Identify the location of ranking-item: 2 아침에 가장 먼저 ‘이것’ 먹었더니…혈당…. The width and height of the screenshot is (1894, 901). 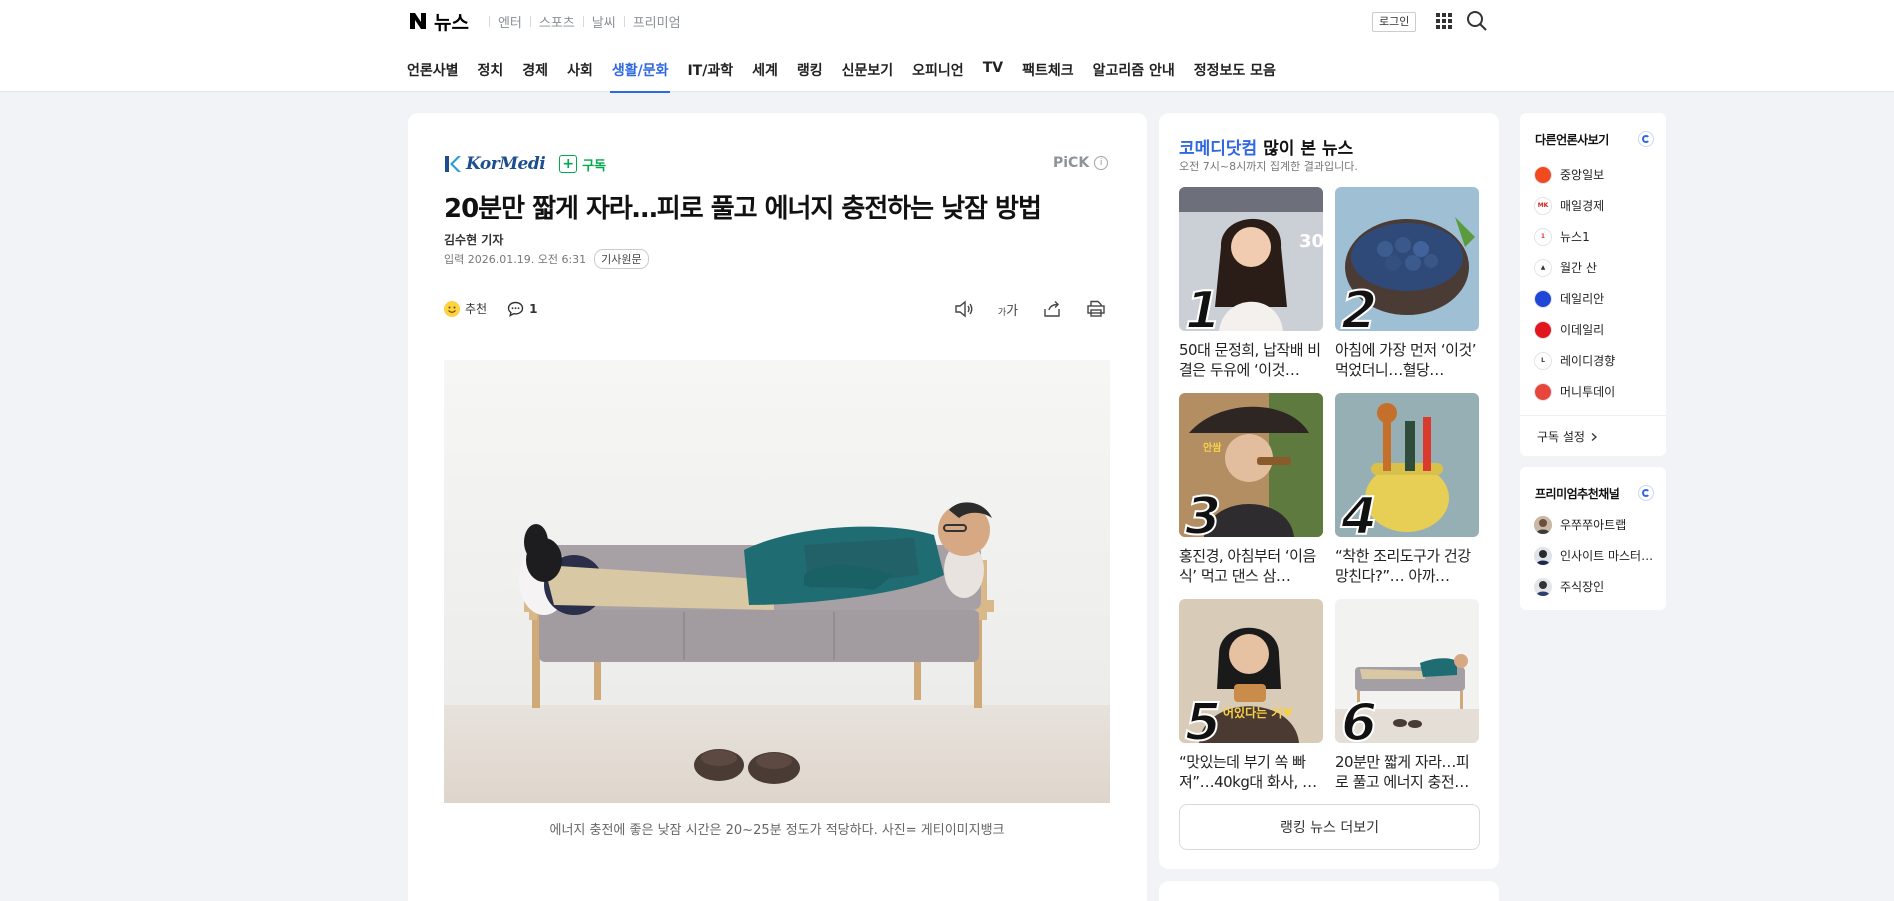
(1407, 284).